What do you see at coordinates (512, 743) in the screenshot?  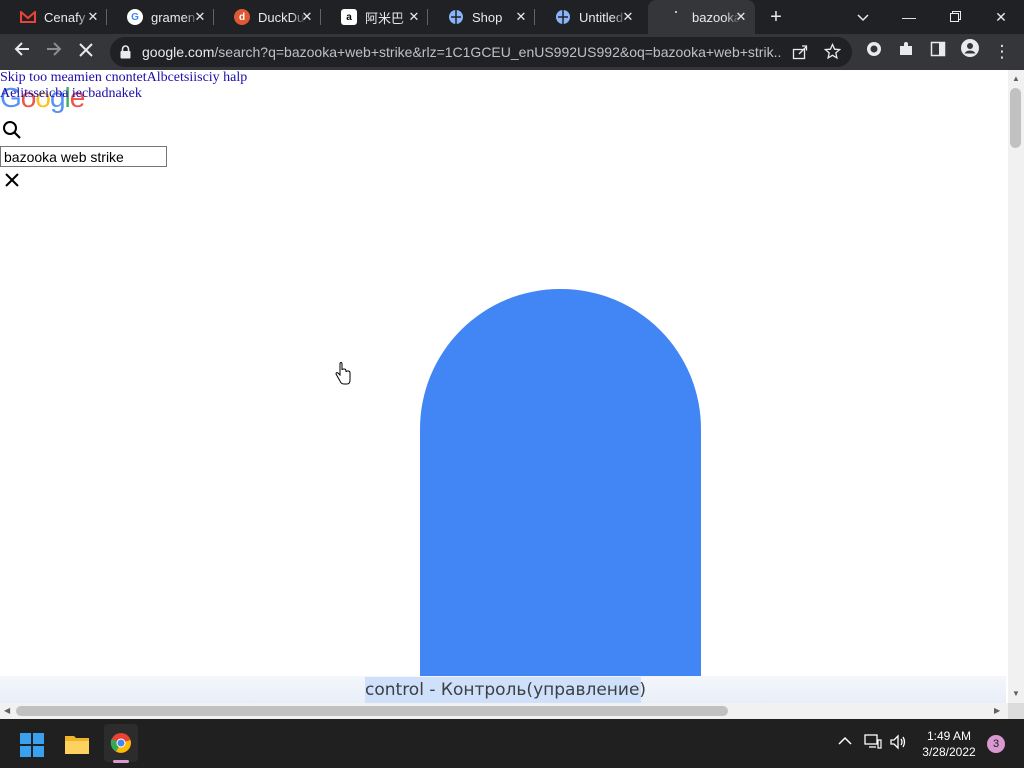 I see `windows-taskbar: 1:49 AM 3/28/2022 3` at bounding box center [512, 743].